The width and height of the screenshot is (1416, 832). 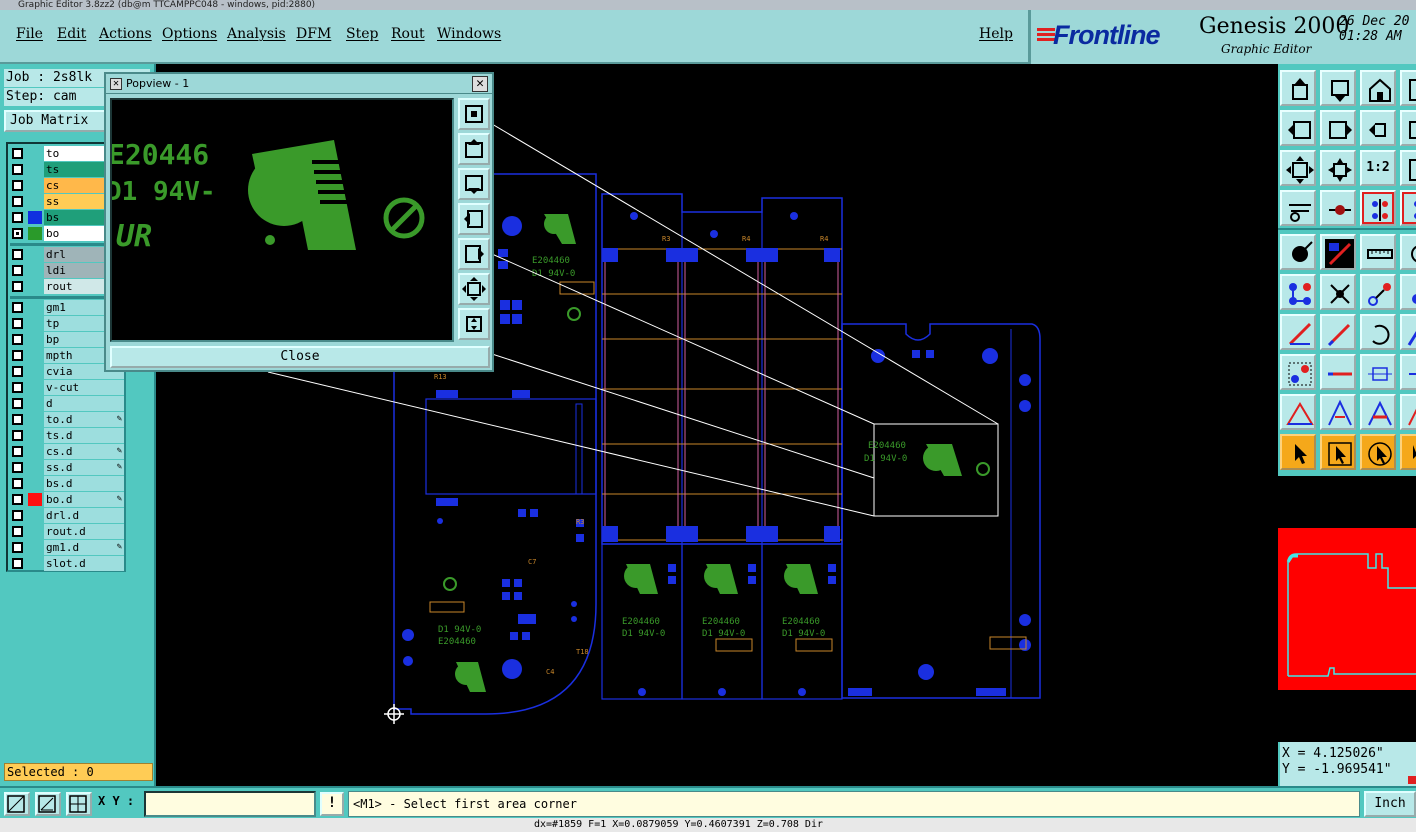 I want to click on home-icon, so click(x=1378, y=88).